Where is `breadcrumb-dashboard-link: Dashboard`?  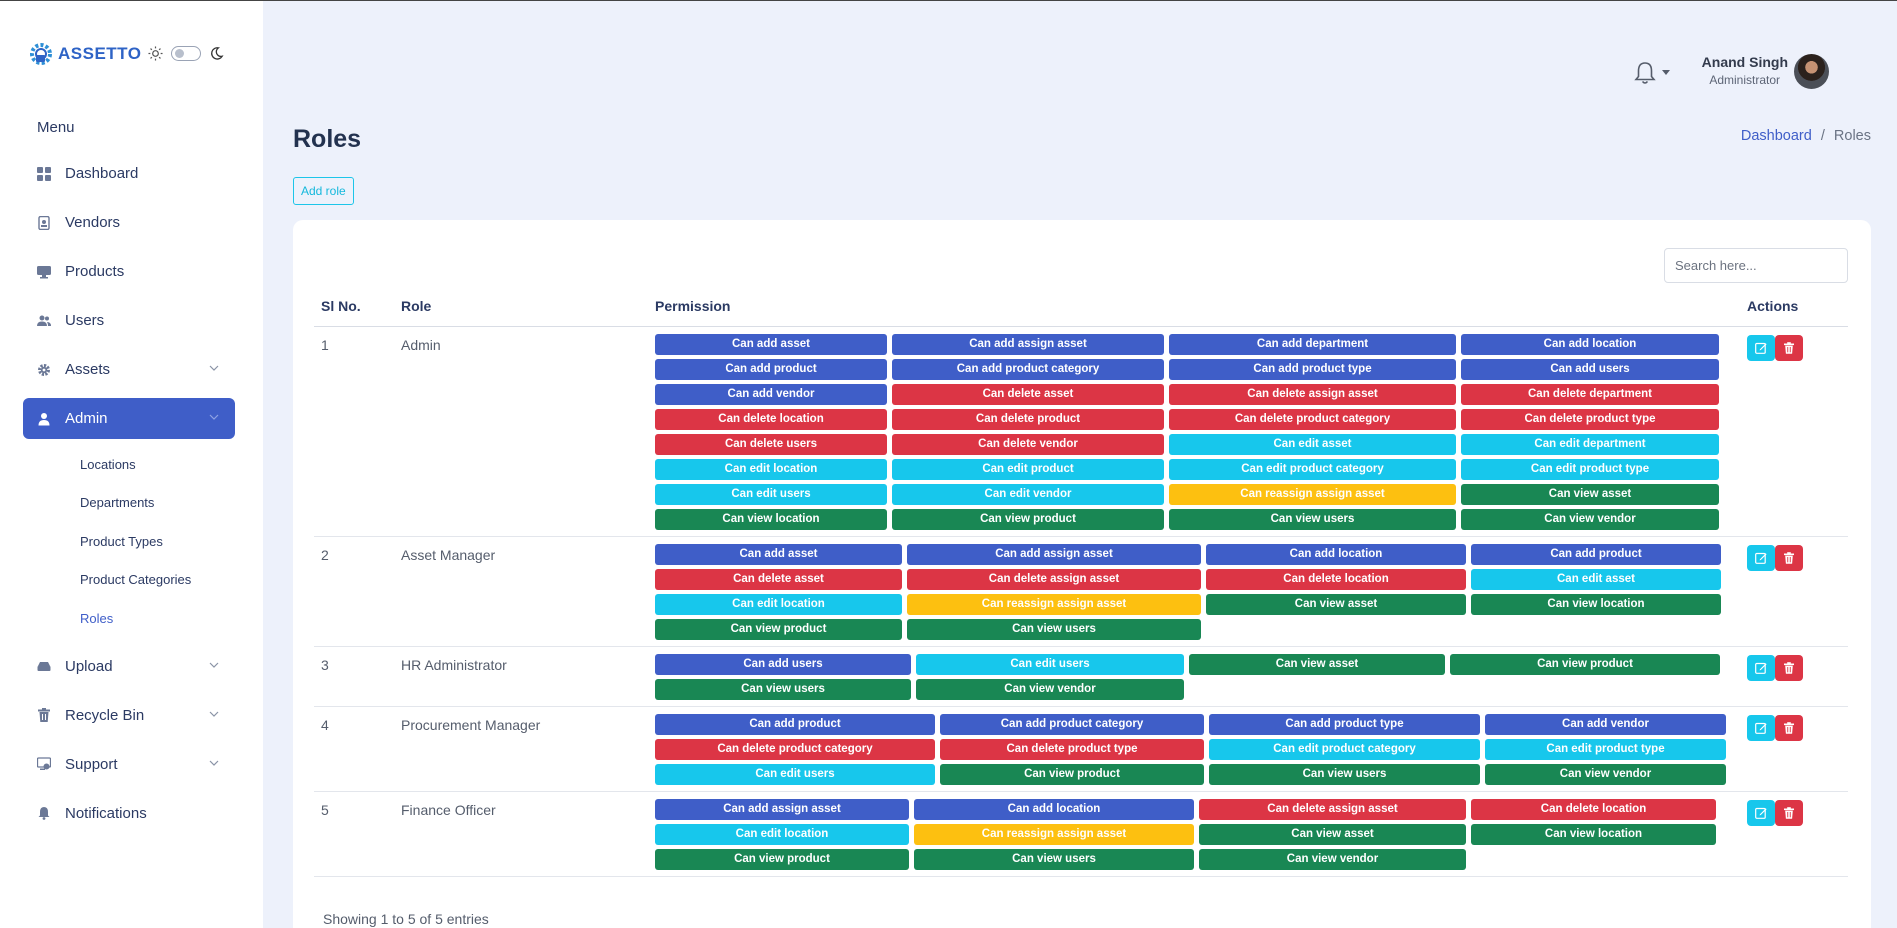
breadcrumb-dashboard-link: Dashboard is located at coordinates (1776, 136).